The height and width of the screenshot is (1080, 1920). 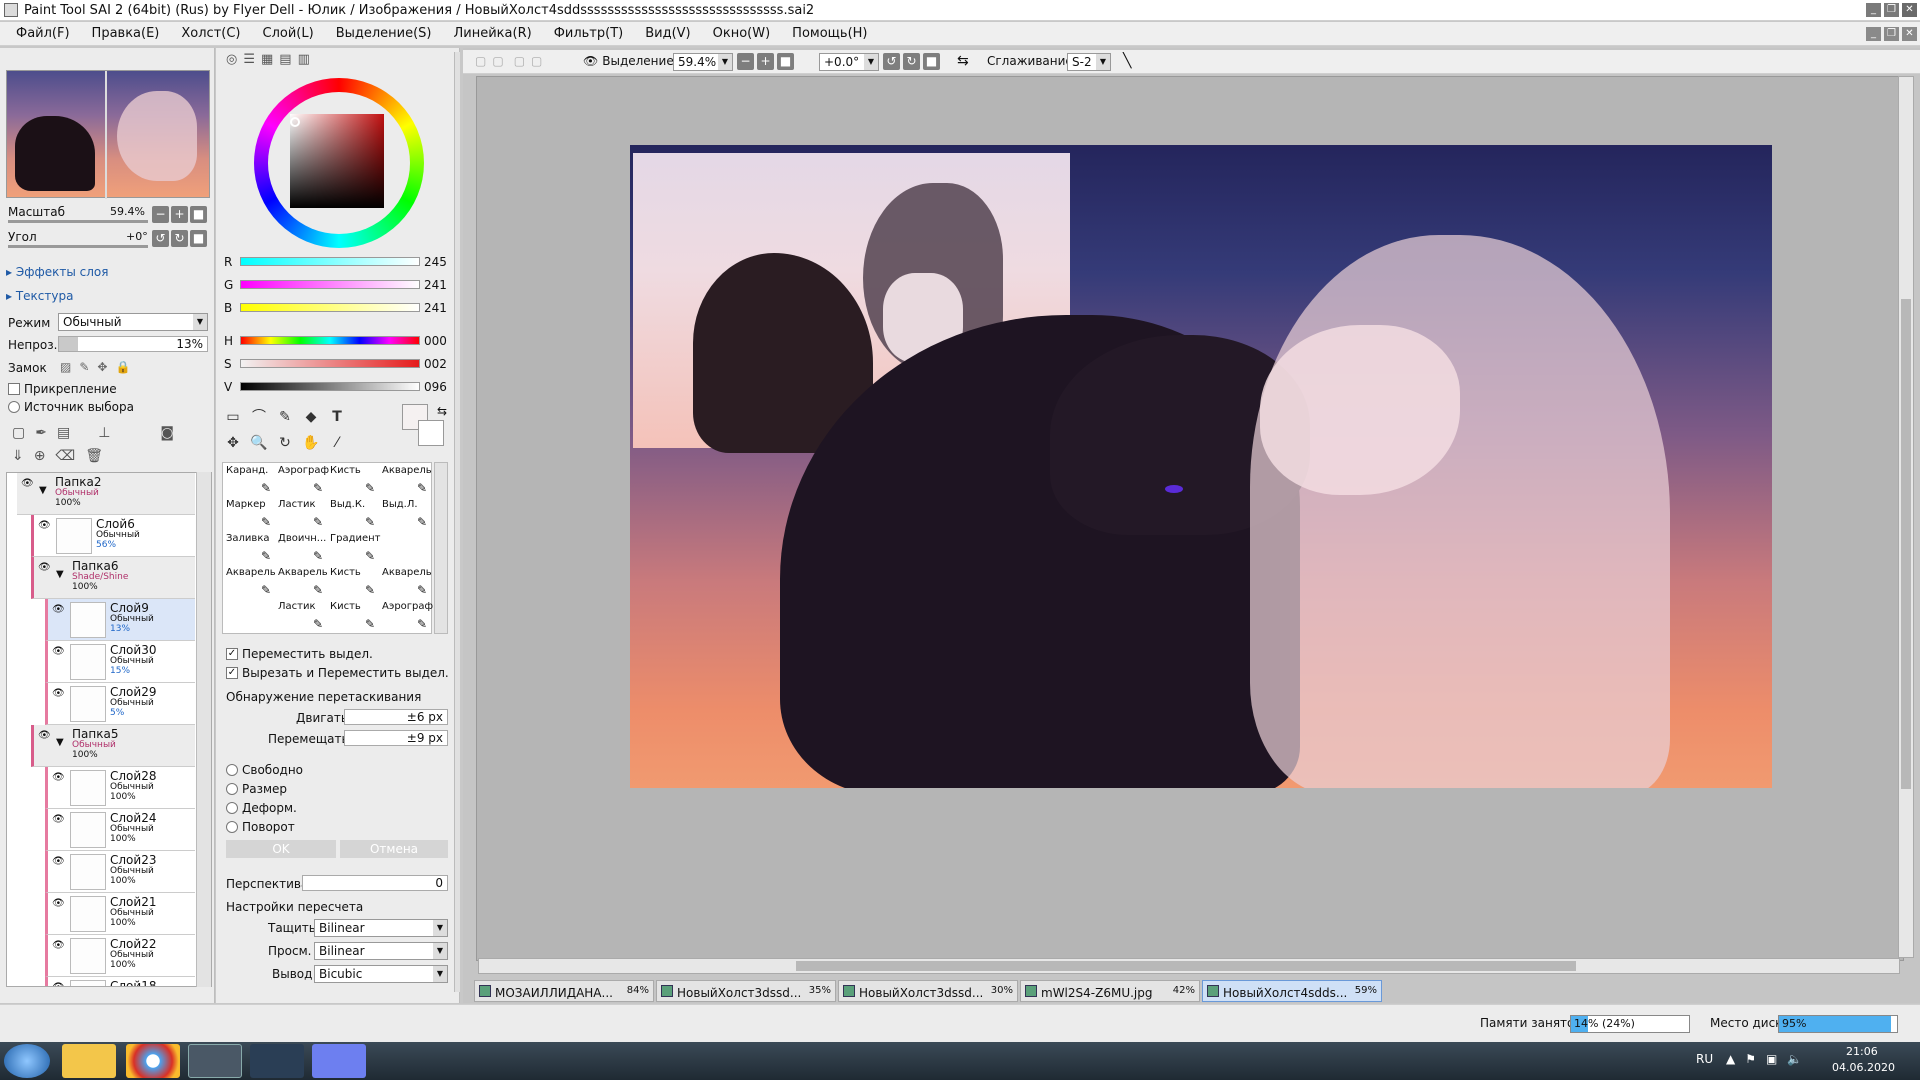 What do you see at coordinates (1906, 544) in the screenshot?
I see `vertical-scroll-thumb` at bounding box center [1906, 544].